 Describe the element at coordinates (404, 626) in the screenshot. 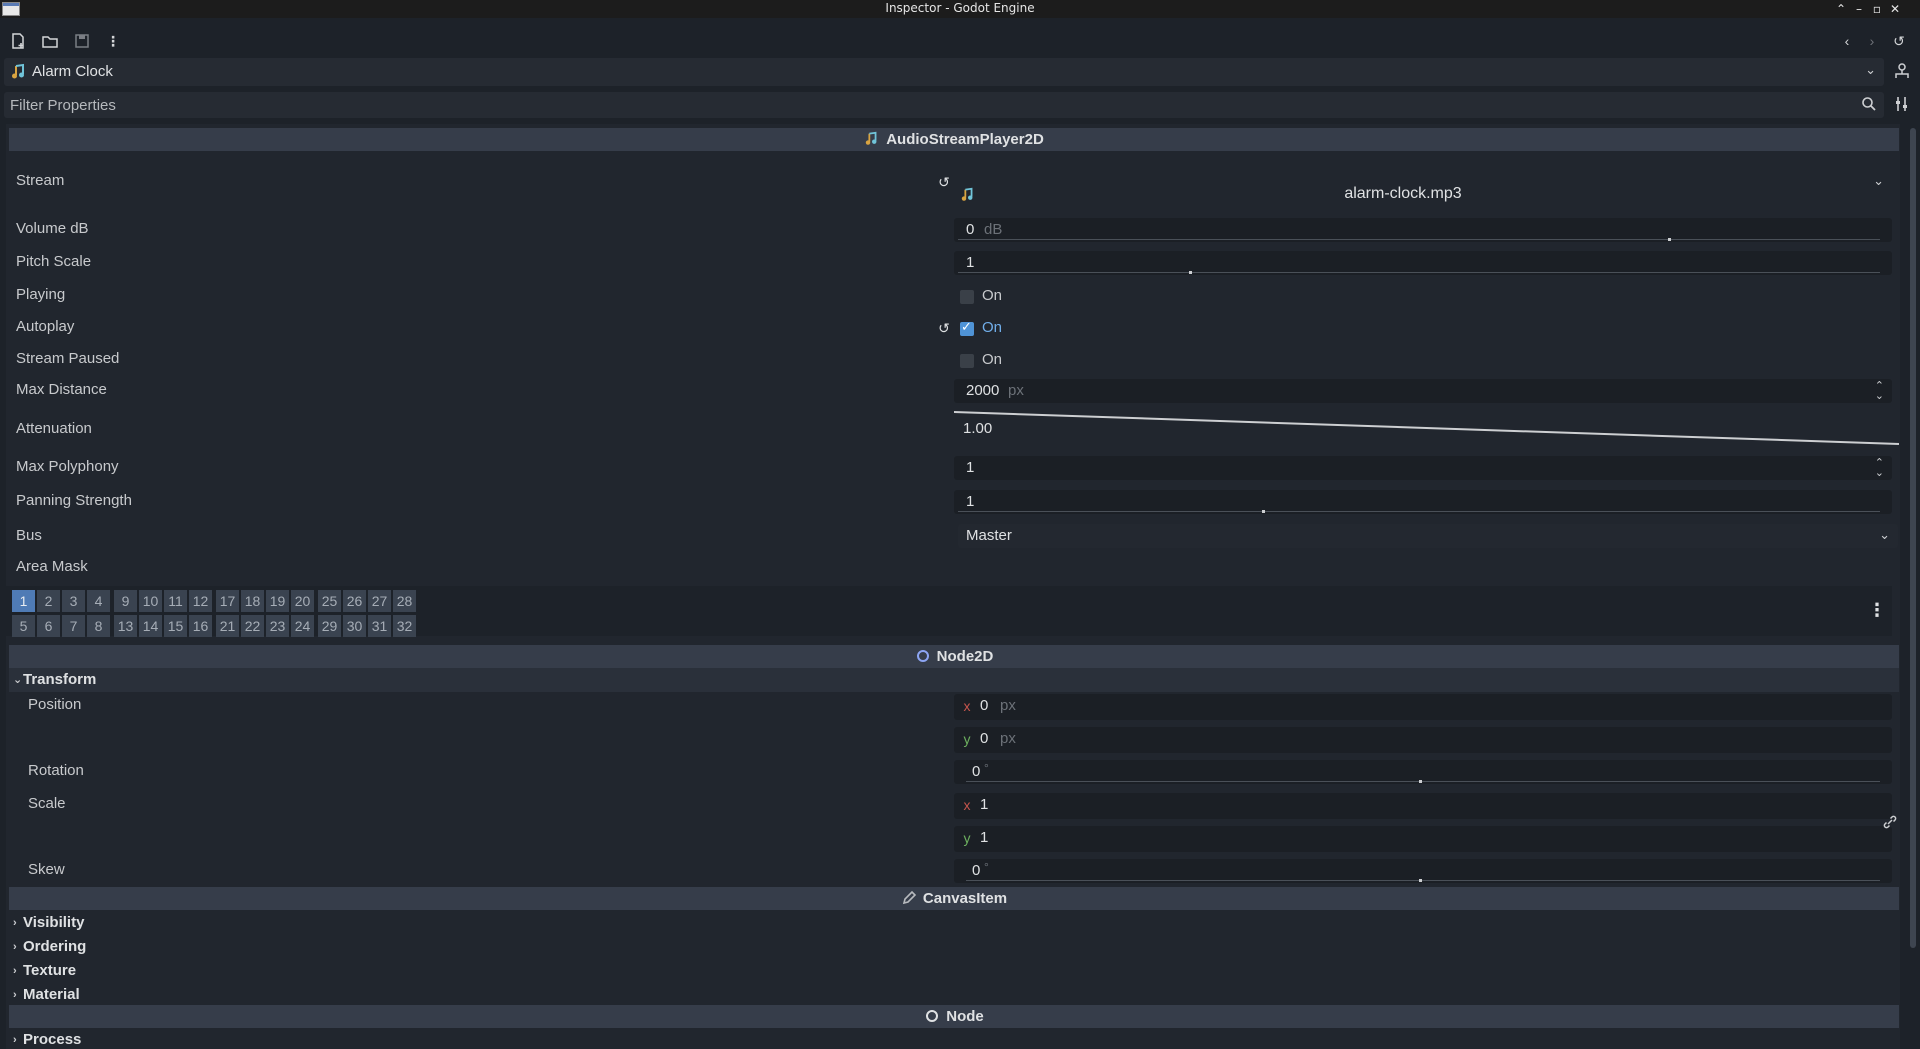

I see `area-mask-bit: 32` at that location.